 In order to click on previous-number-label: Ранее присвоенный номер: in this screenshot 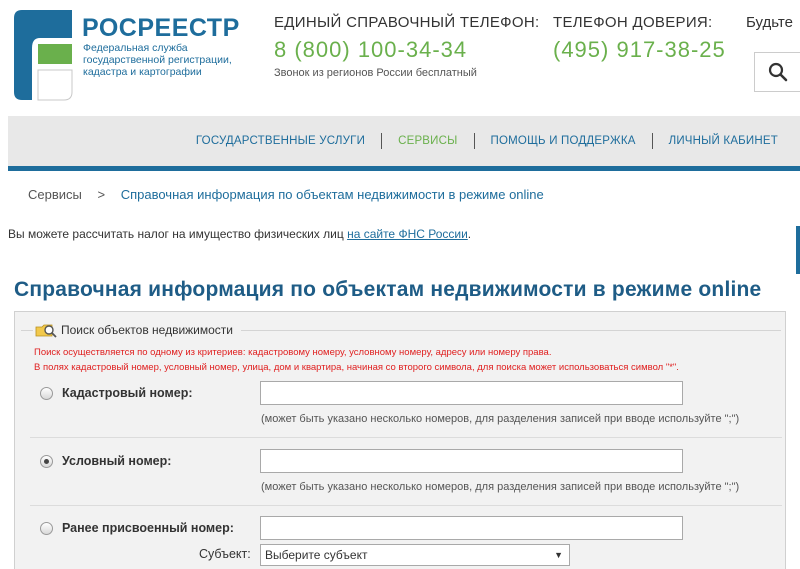, I will do `click(148, 528)`.